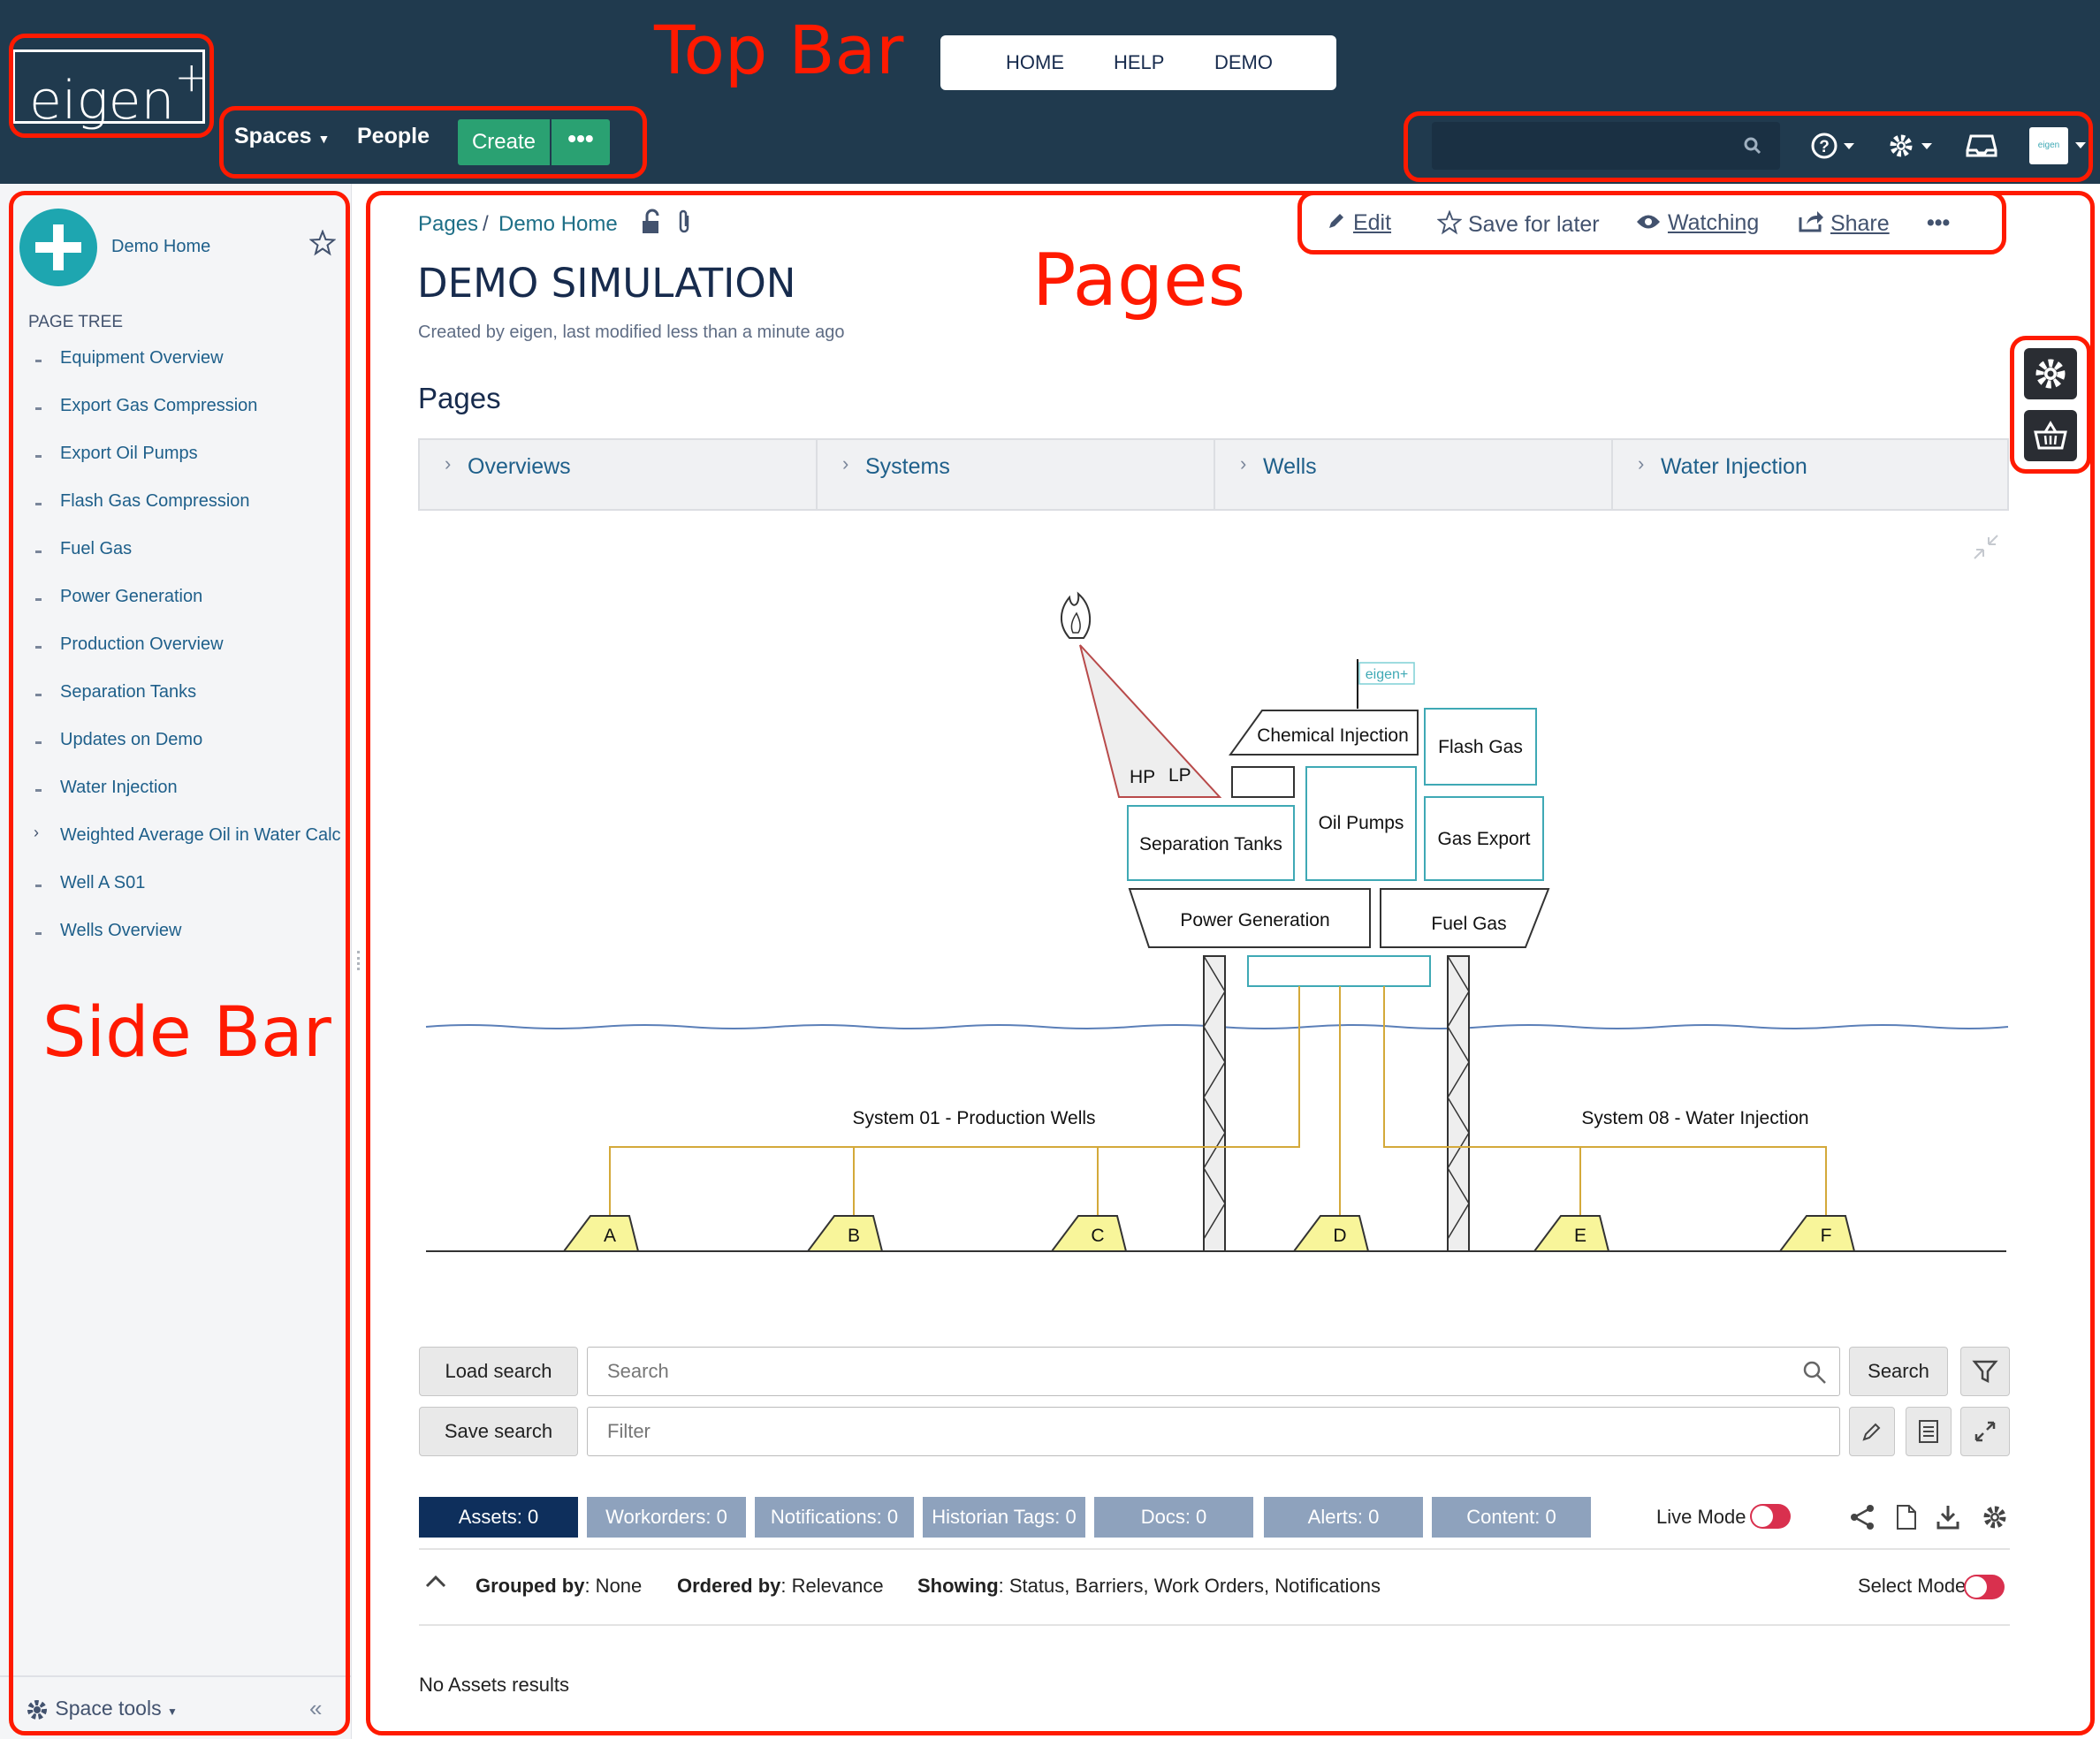 The height and width of the screenshot is (1739, 2100). Describe the element at coordinates (779, 50) in the screenshot. I see `annotation-top-bar-label: Top Bar` at that location.